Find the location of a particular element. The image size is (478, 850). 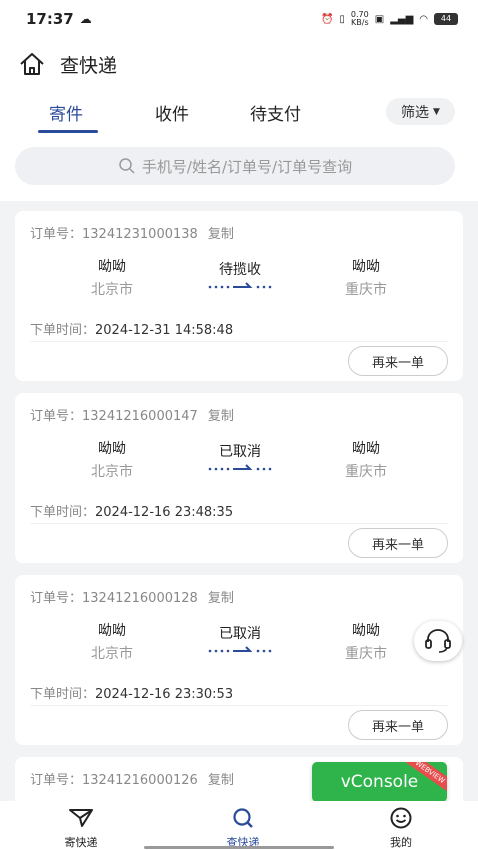

signal-icon: ▂▄▆ is located at coordinates (402, 19).